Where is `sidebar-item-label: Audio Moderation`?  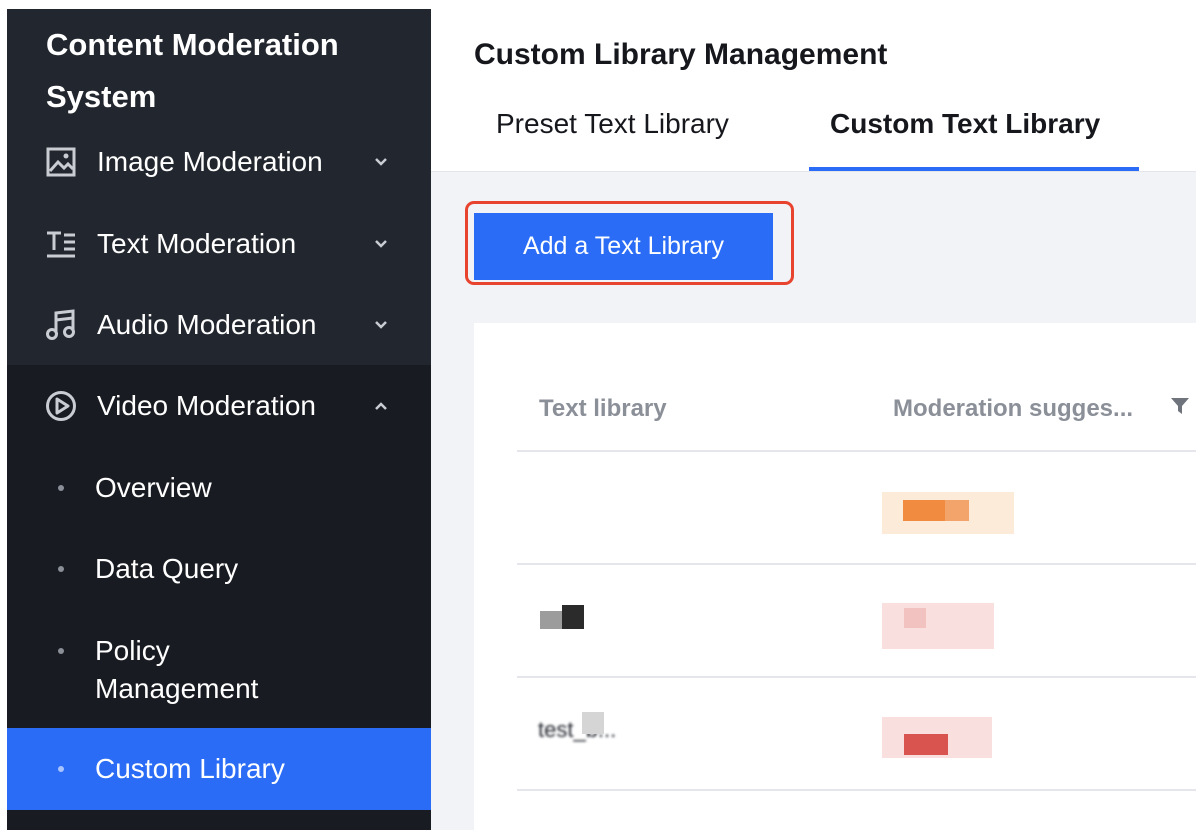 sidebar-item-label: Audio Moderation is located at coordinates (207, 324).